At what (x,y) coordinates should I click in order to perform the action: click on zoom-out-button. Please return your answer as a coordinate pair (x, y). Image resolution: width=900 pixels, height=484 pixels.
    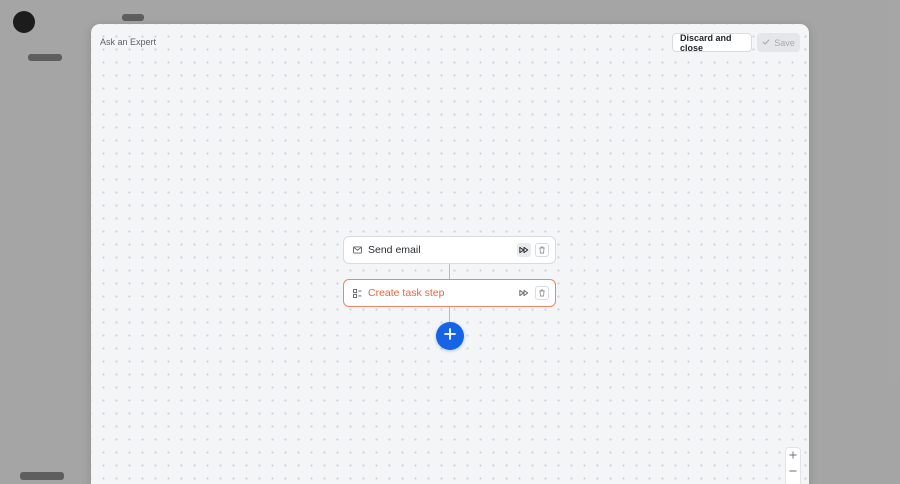
    Looking at the image, I should click on (793, 472).